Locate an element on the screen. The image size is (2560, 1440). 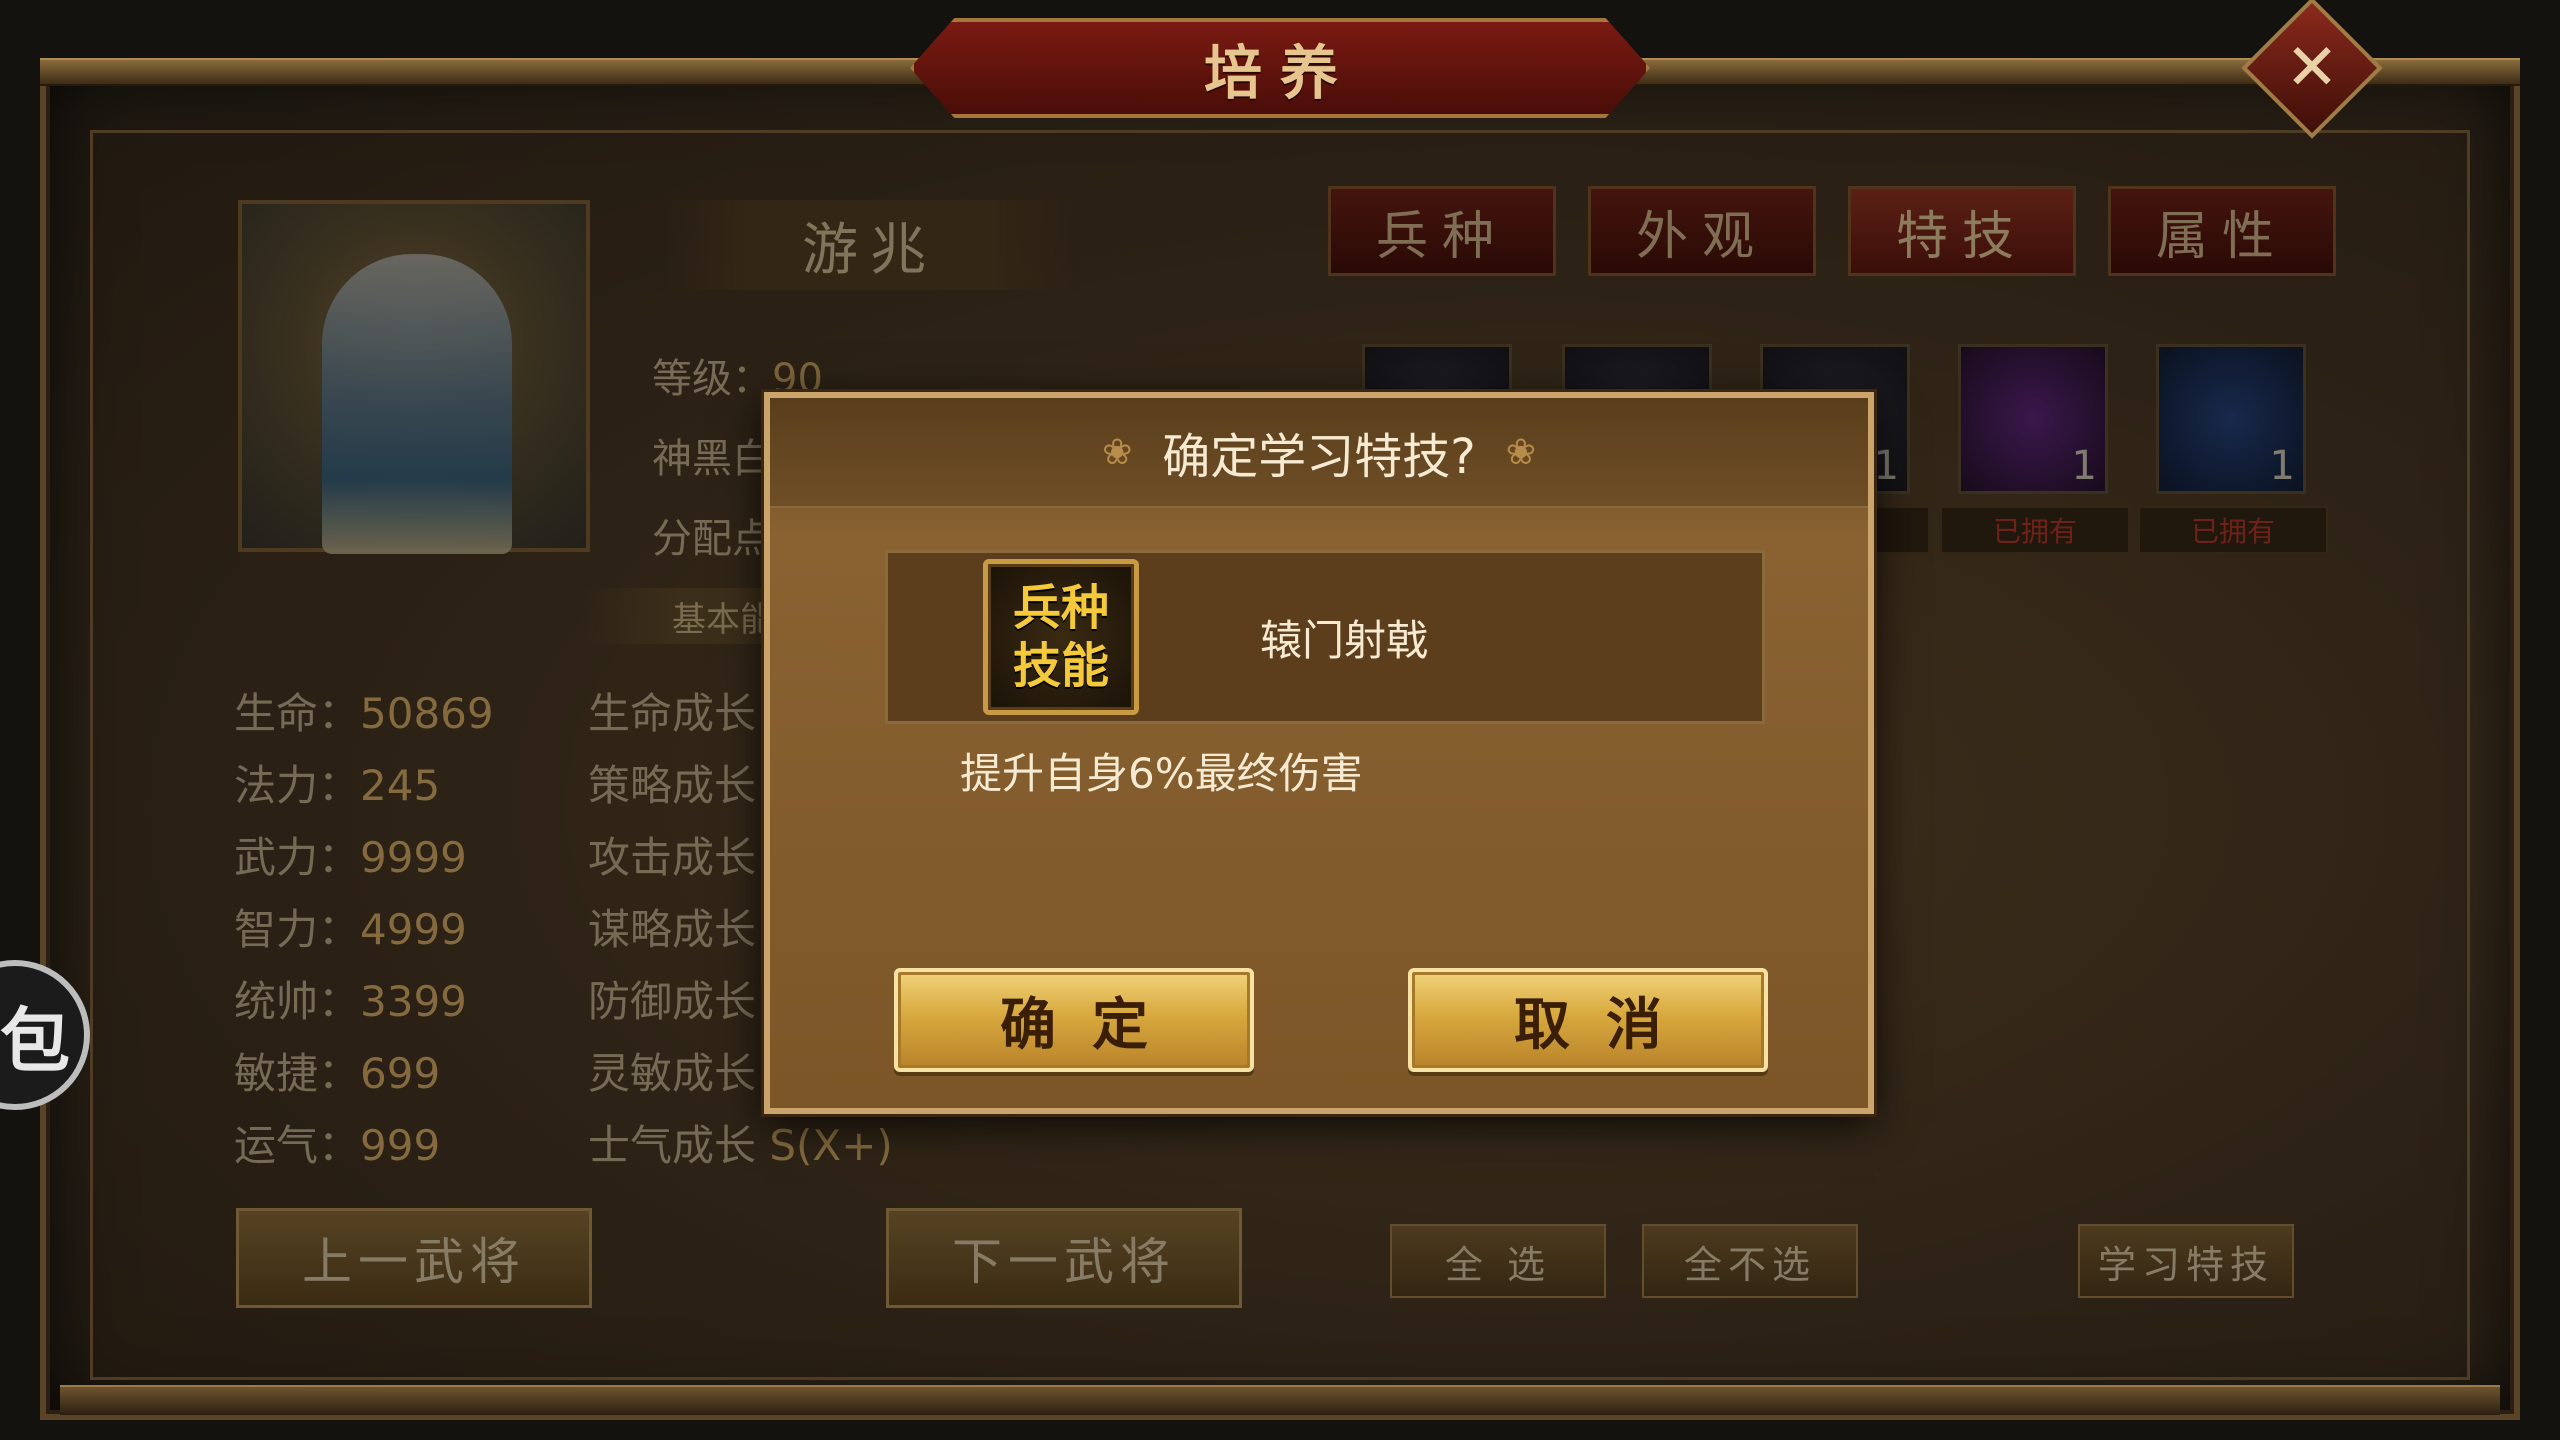
skill-row: 兵种 技能 辕门射戟 is located at coordinates (1325, 637).